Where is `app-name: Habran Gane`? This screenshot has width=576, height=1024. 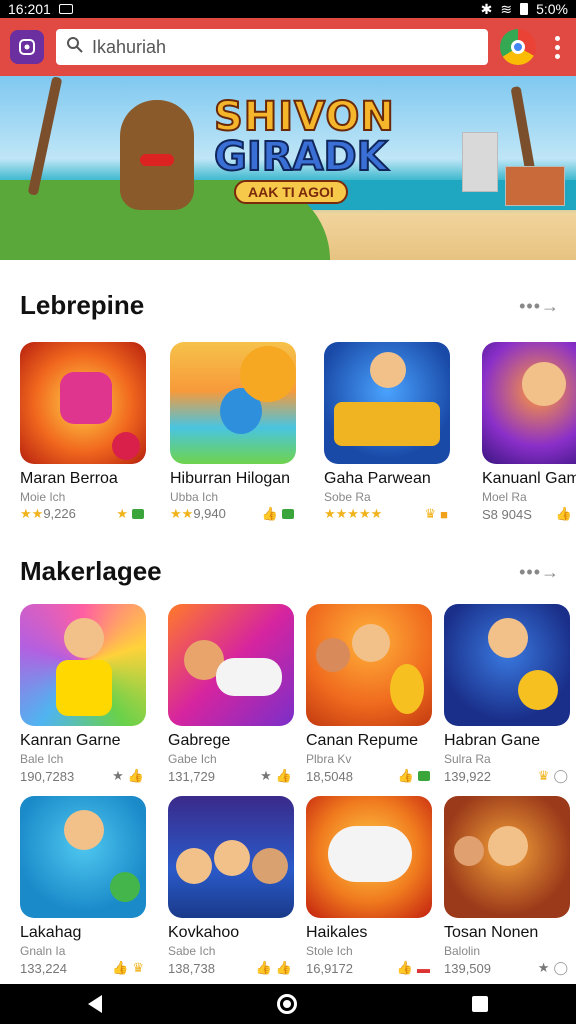
app-name: Habran Gane is located at coordinates (492, 740).